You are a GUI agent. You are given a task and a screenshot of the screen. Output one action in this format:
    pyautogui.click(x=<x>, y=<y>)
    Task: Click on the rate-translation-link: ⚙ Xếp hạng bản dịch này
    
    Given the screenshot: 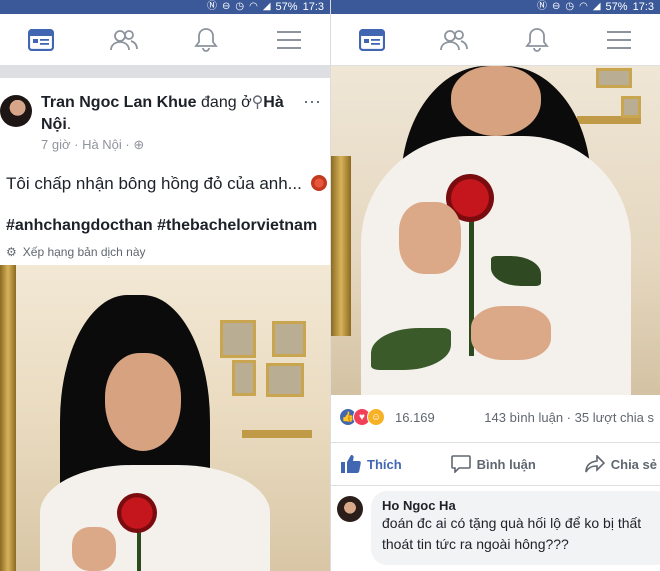 What is the action you would take?
    pyautogui.click(x=76, y=252)
    